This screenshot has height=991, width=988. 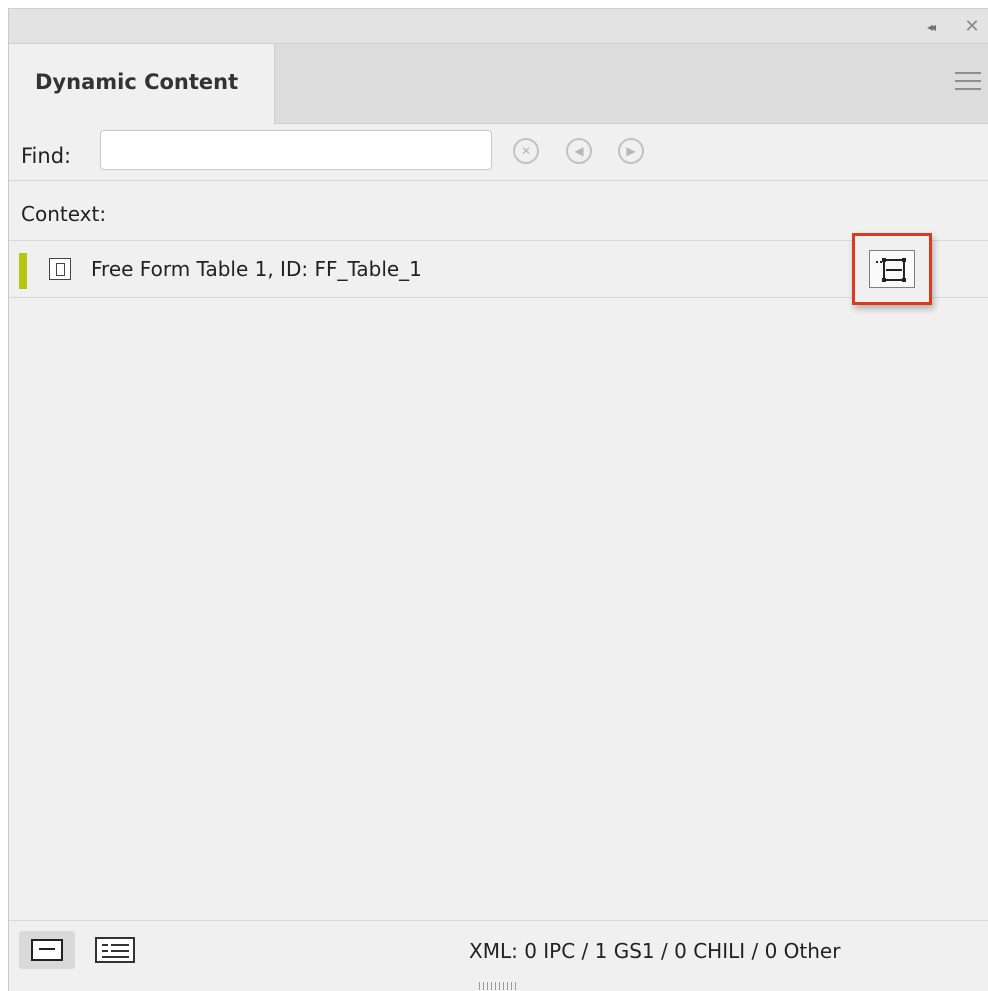 I want to click on resize-grip, so click(x=499, y=986).